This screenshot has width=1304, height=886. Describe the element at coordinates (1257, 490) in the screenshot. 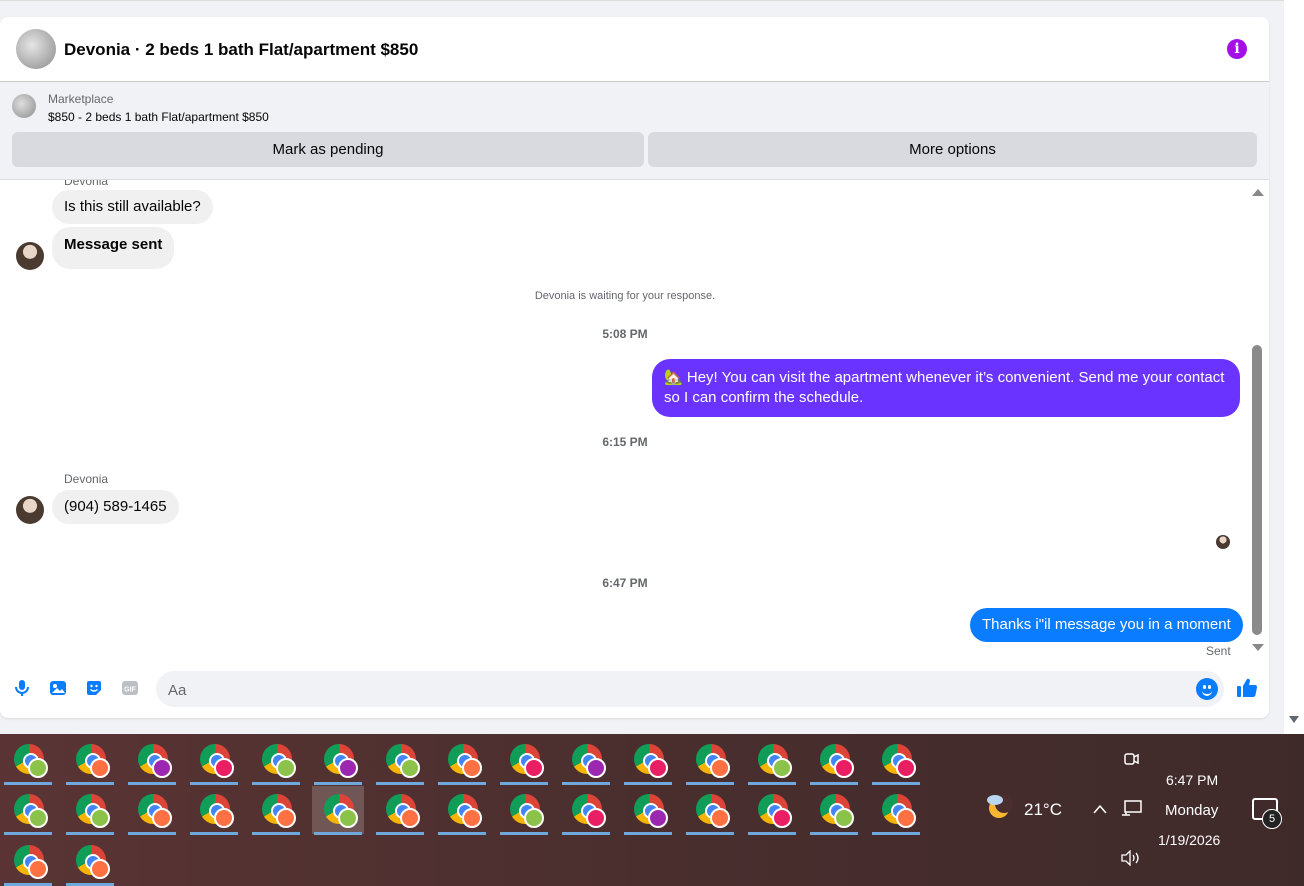

I see `scroll-thumb` at that location.